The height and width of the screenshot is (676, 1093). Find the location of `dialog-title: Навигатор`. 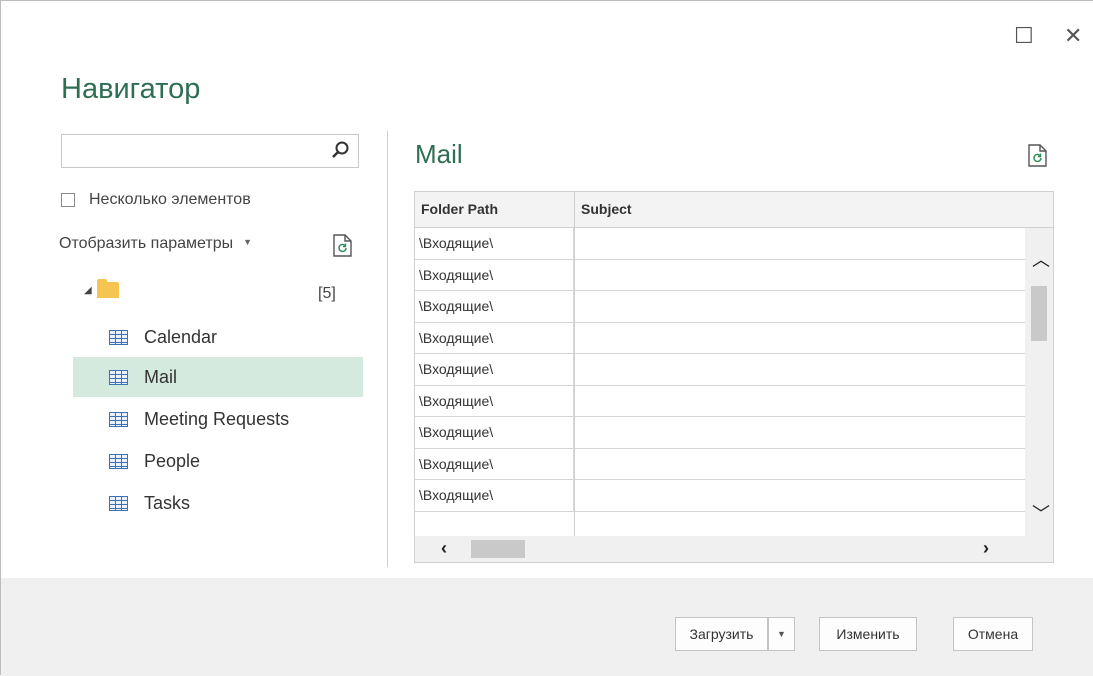

dialog-title: Навигатор is located at coordinates (131, 89).